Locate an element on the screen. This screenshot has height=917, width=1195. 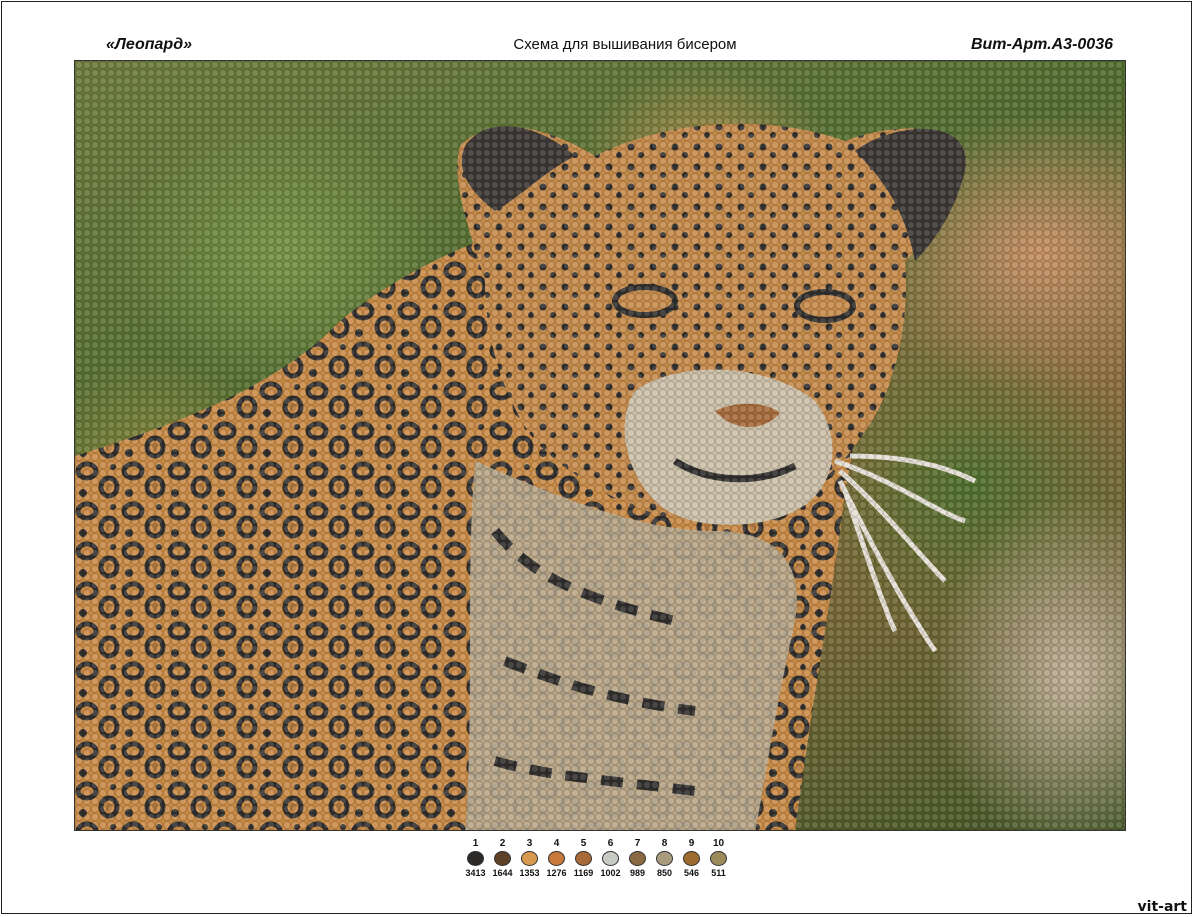
legend-swatch: 2 1644 is located at coordinates (502, 858).